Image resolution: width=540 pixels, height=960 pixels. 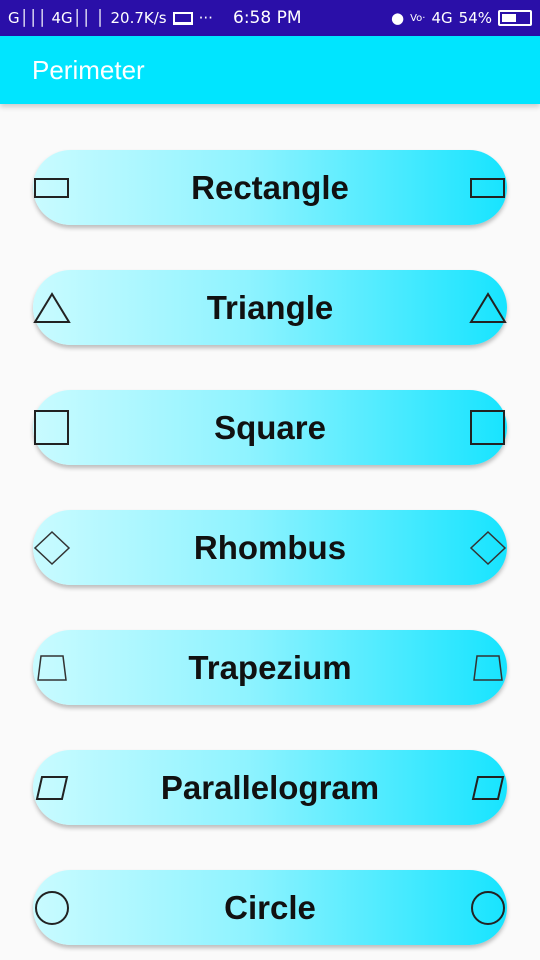 I want to click on triangle-label: Triangle, so click(x=270, y=307).